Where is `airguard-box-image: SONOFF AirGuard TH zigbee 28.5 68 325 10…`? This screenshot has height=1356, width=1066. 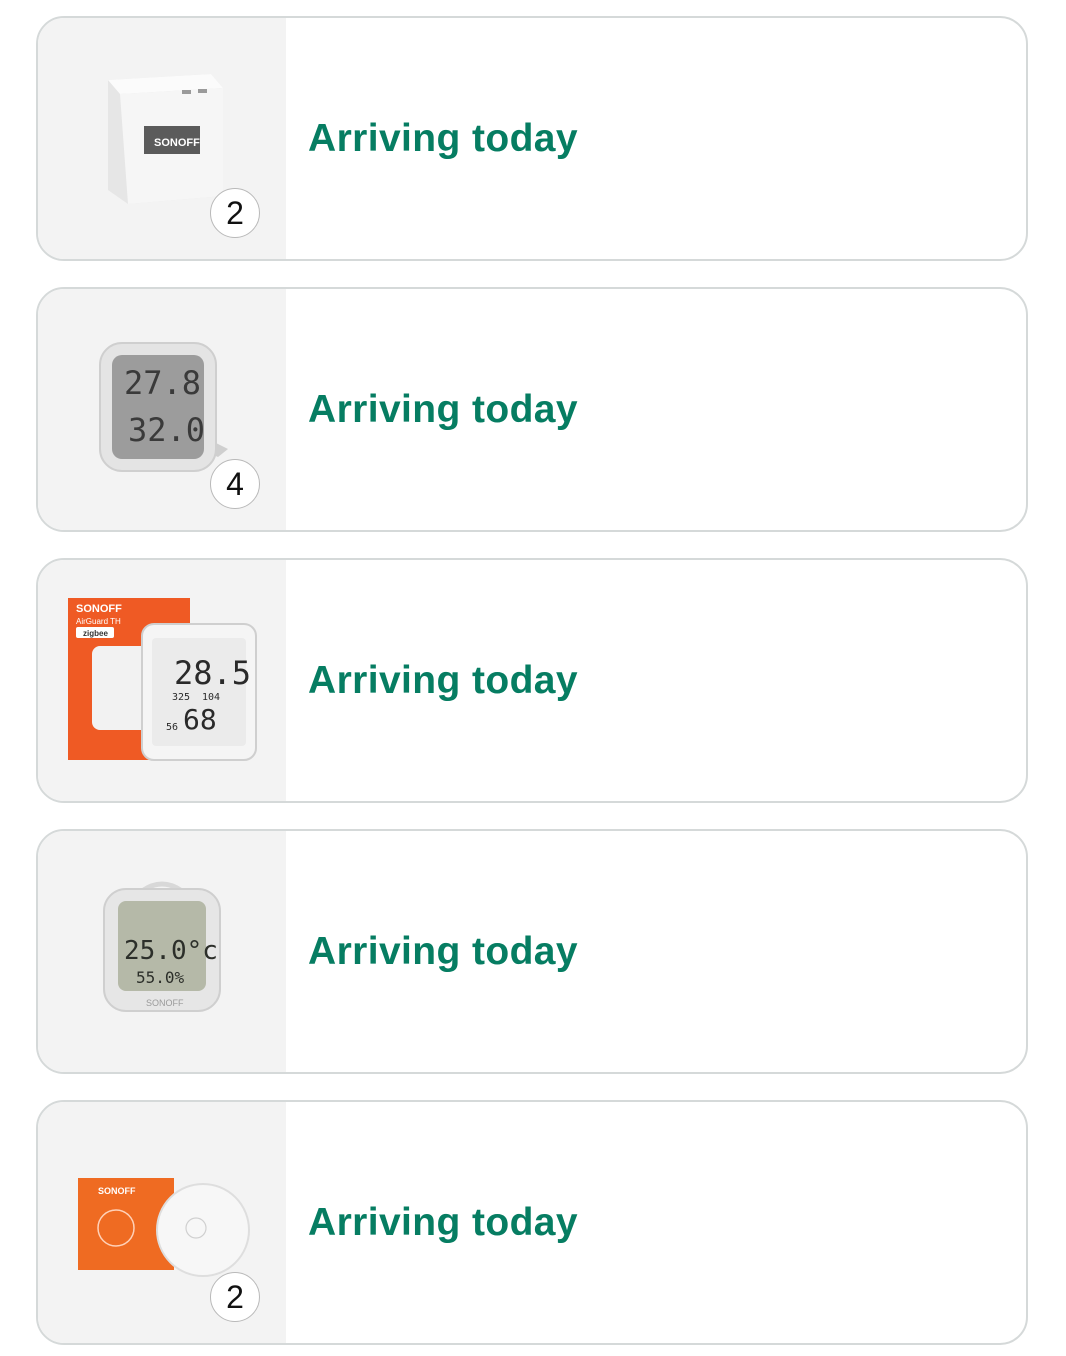 airguard-box-image: SONOFF AirGuard TH zigbee 28.5 68 325 10… is located at coordinates (162, 679).